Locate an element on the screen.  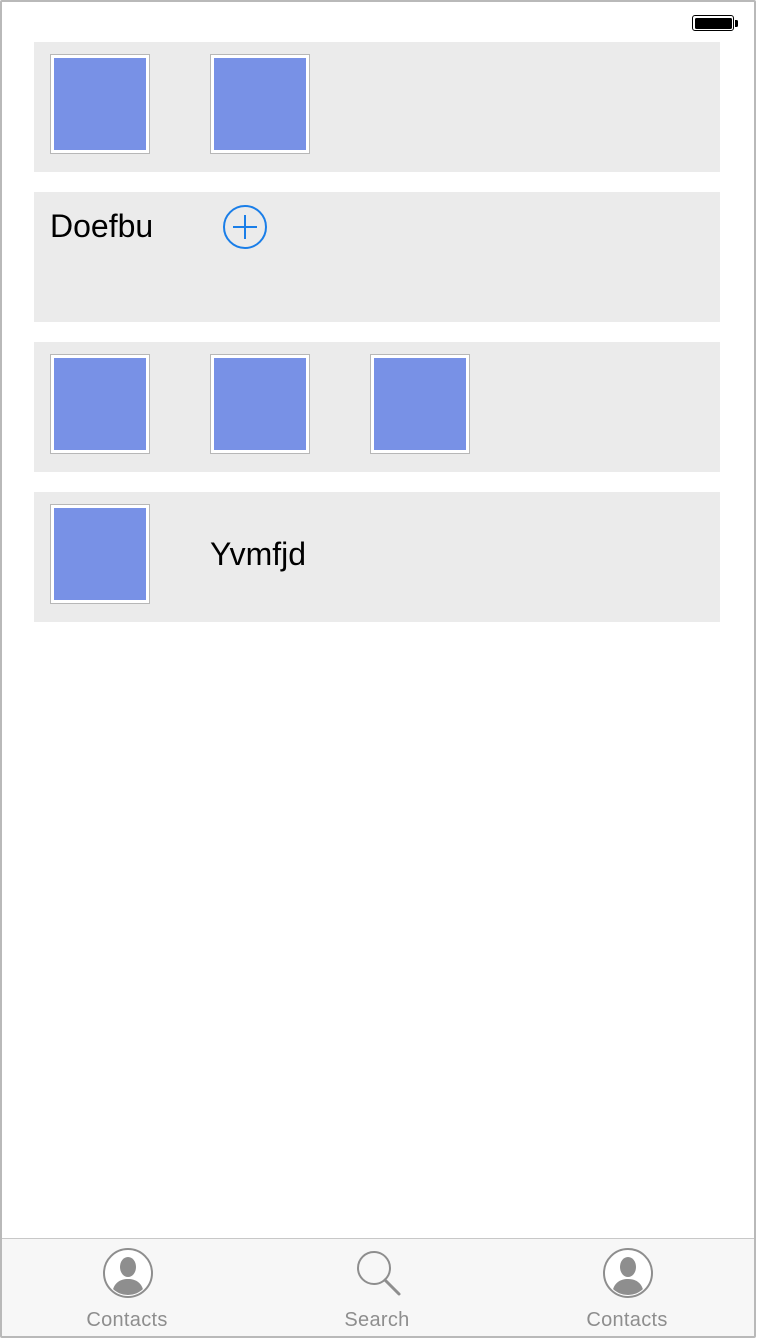
add-button is located at coordinates (245, 227).